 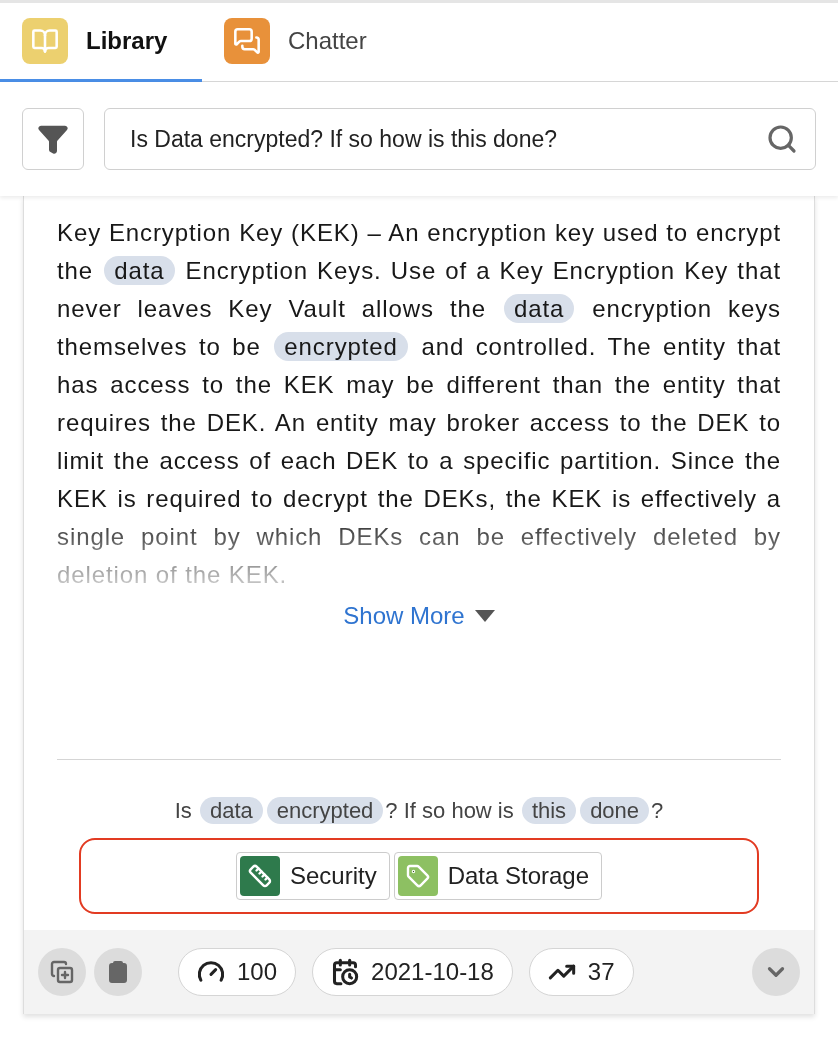 What do you see at coordinates (581, 972) in the screenshot?
I see `stat-pill: 37` at bounding box center [581, 972].